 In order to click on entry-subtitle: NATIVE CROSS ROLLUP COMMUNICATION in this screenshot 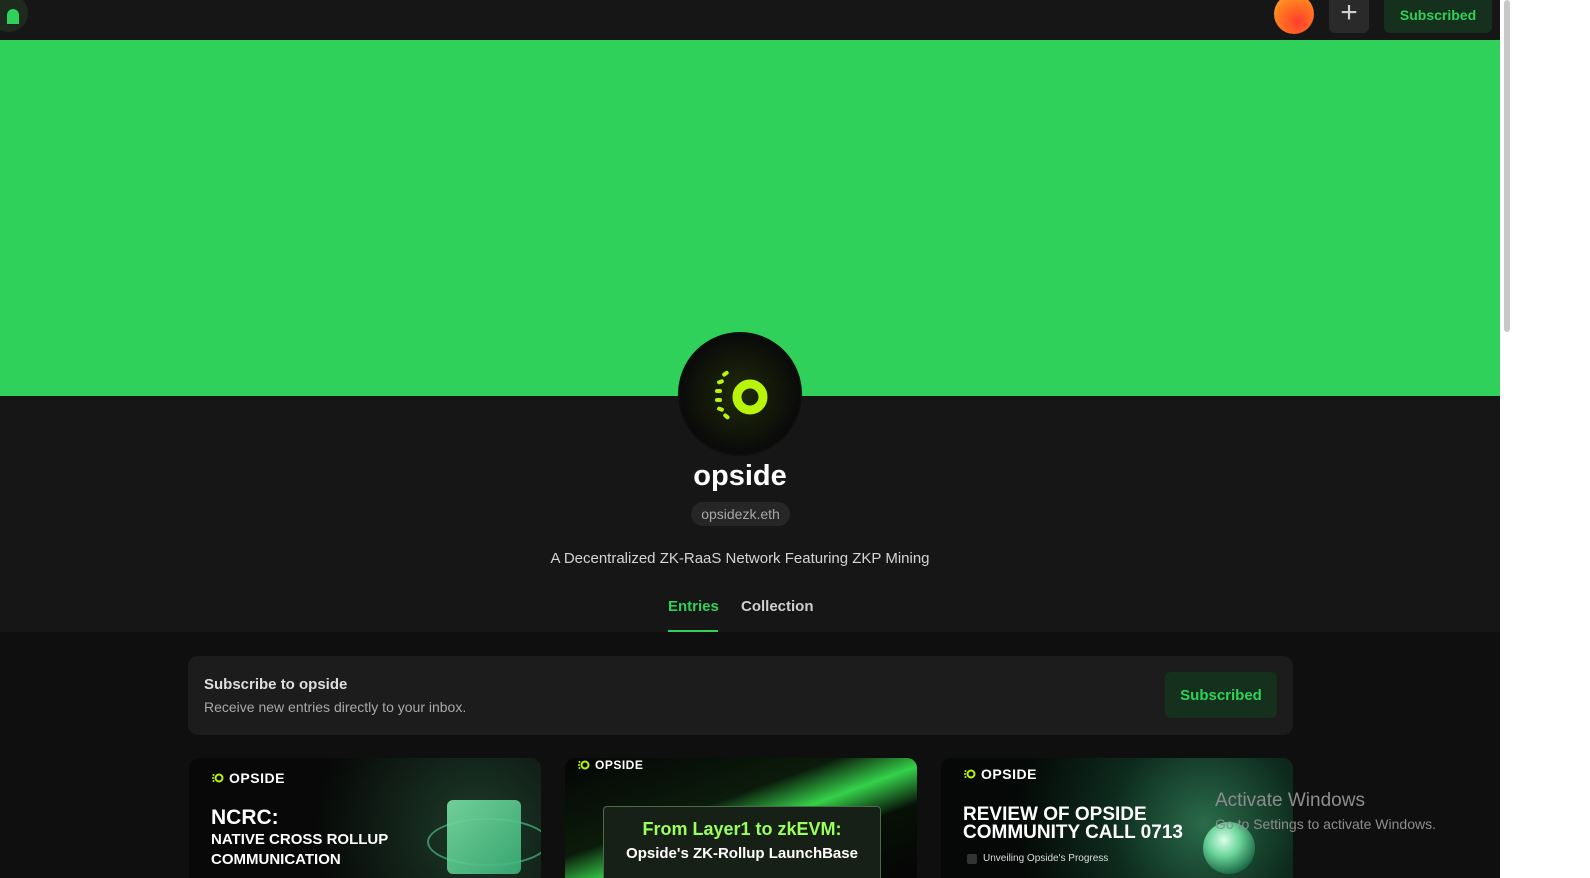, I will do `click(299, 849)`.